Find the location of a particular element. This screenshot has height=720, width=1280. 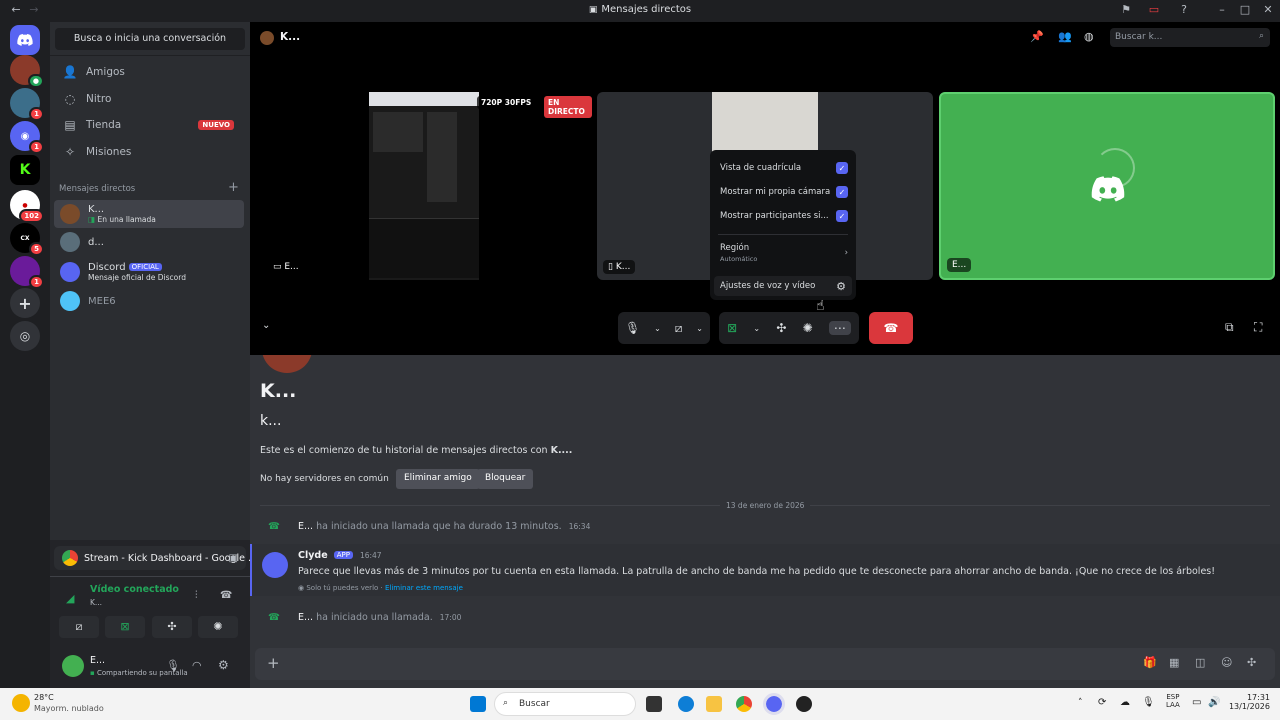

minimize-icon: – is located at coordinates (1222, 11).